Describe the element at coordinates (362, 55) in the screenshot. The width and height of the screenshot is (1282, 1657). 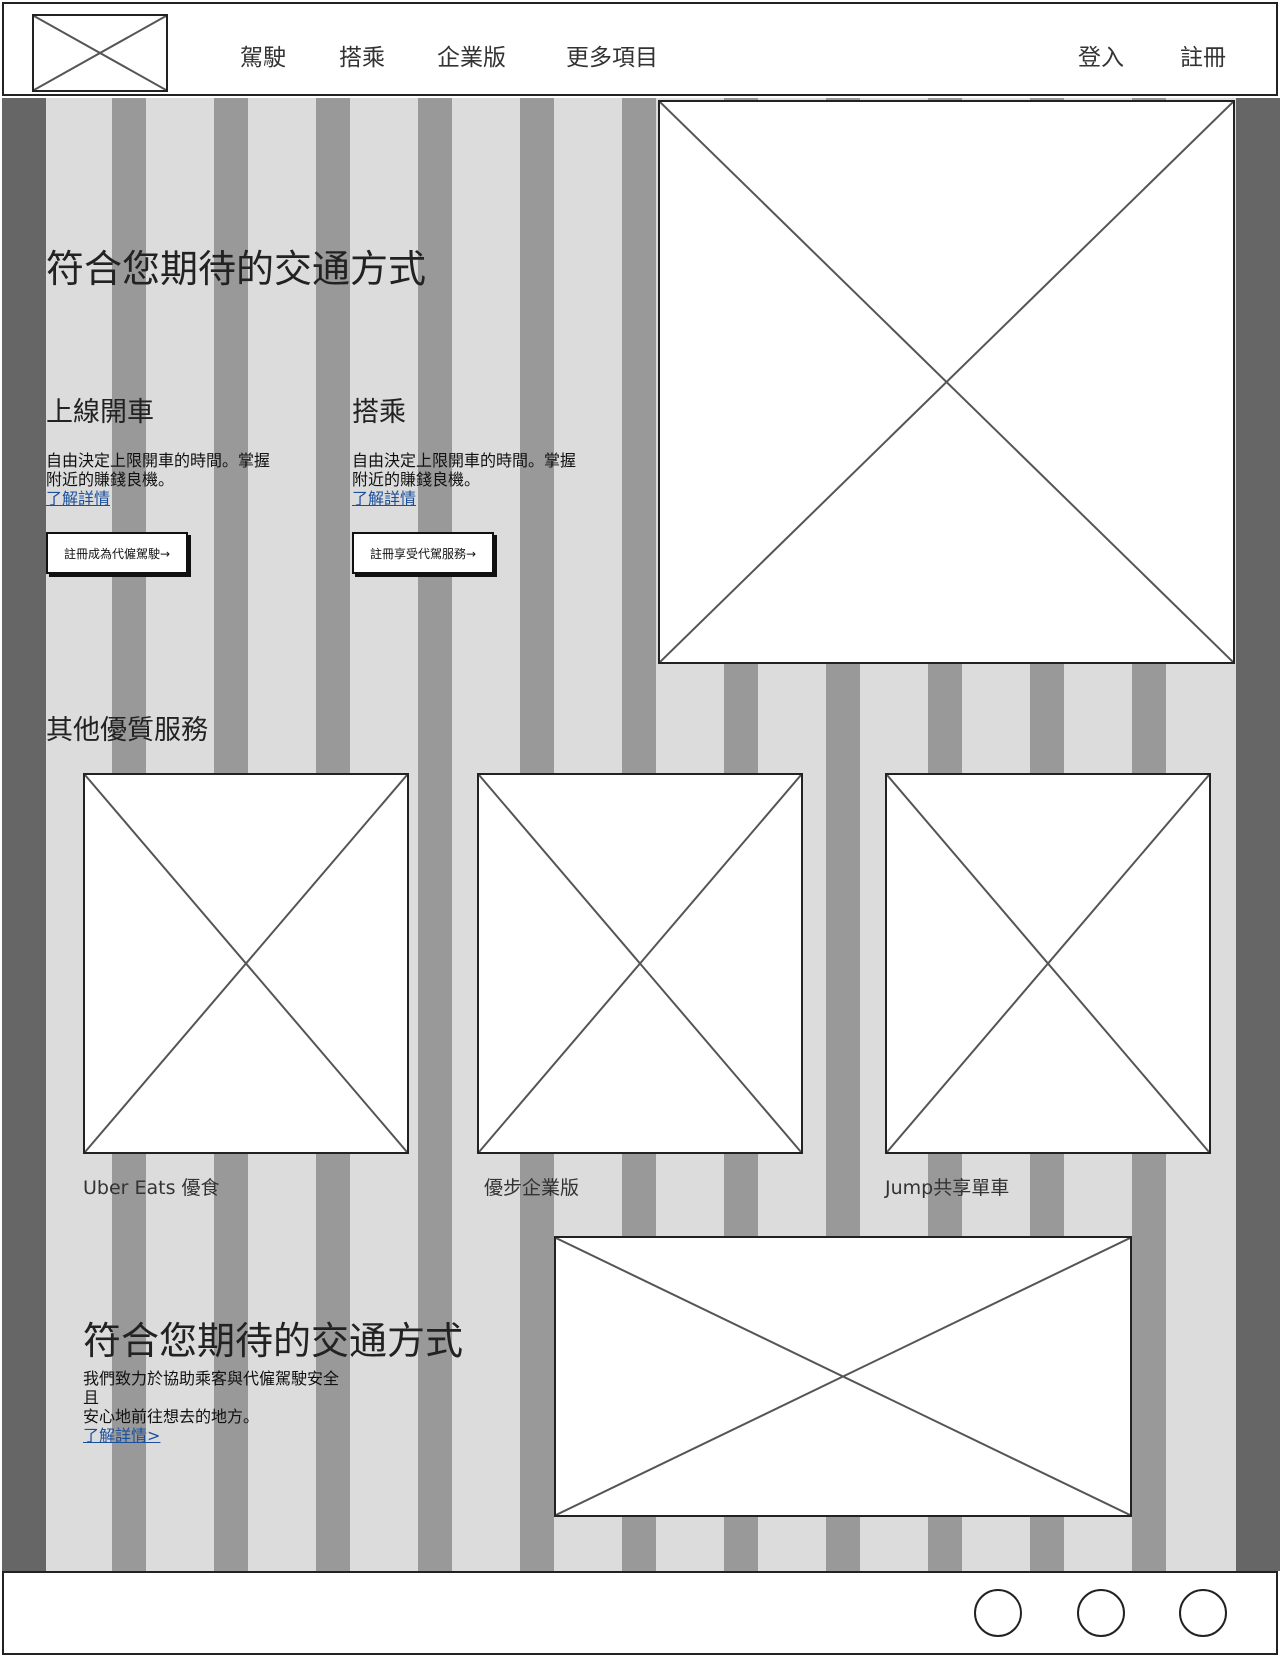
I see `nav-ride: 搭乘` at that location.